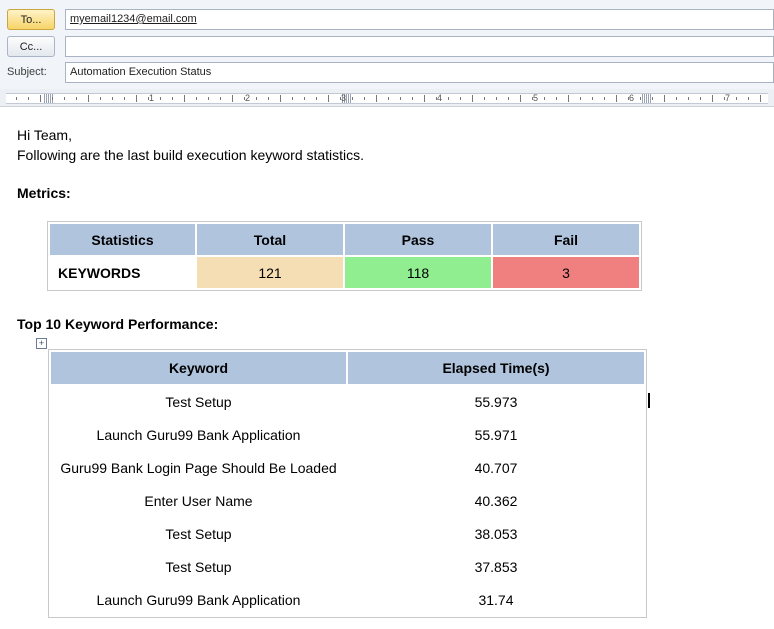  I want to click on elapsed-time-cell: 40.707, so click(496, 467).